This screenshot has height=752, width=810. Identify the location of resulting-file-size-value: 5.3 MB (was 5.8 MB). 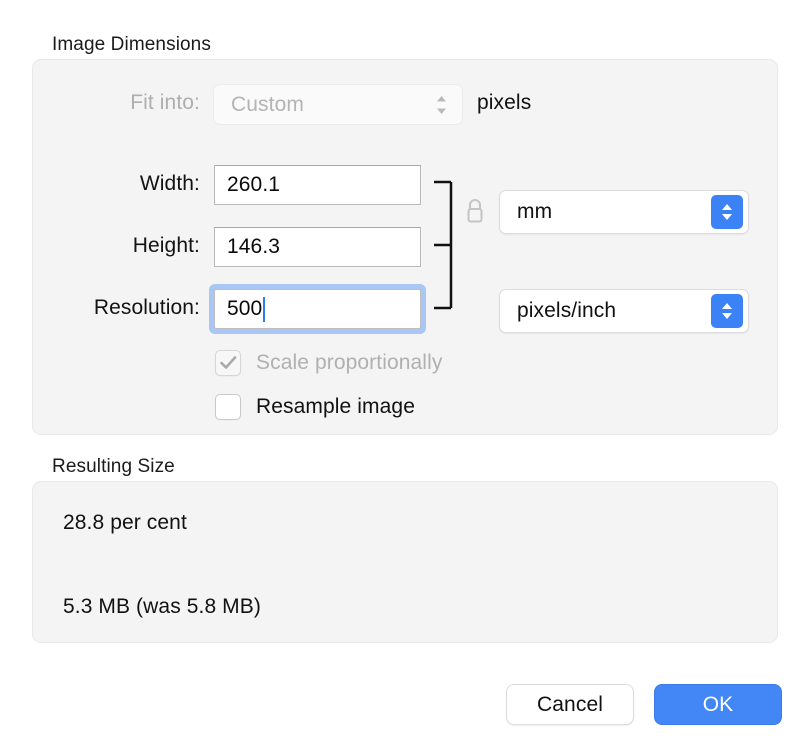
(162, 606).